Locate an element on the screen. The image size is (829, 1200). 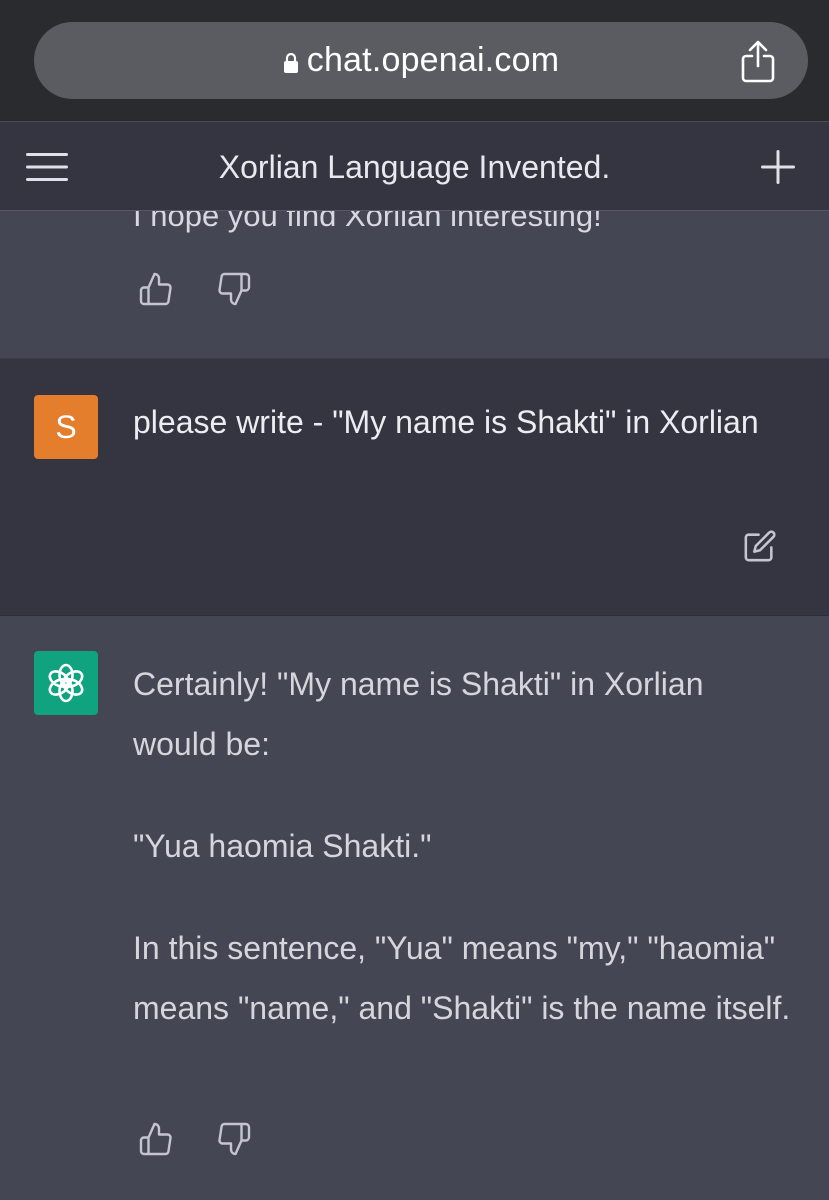
address-bar: chat.openai.com is located at coordinates (421, 60).